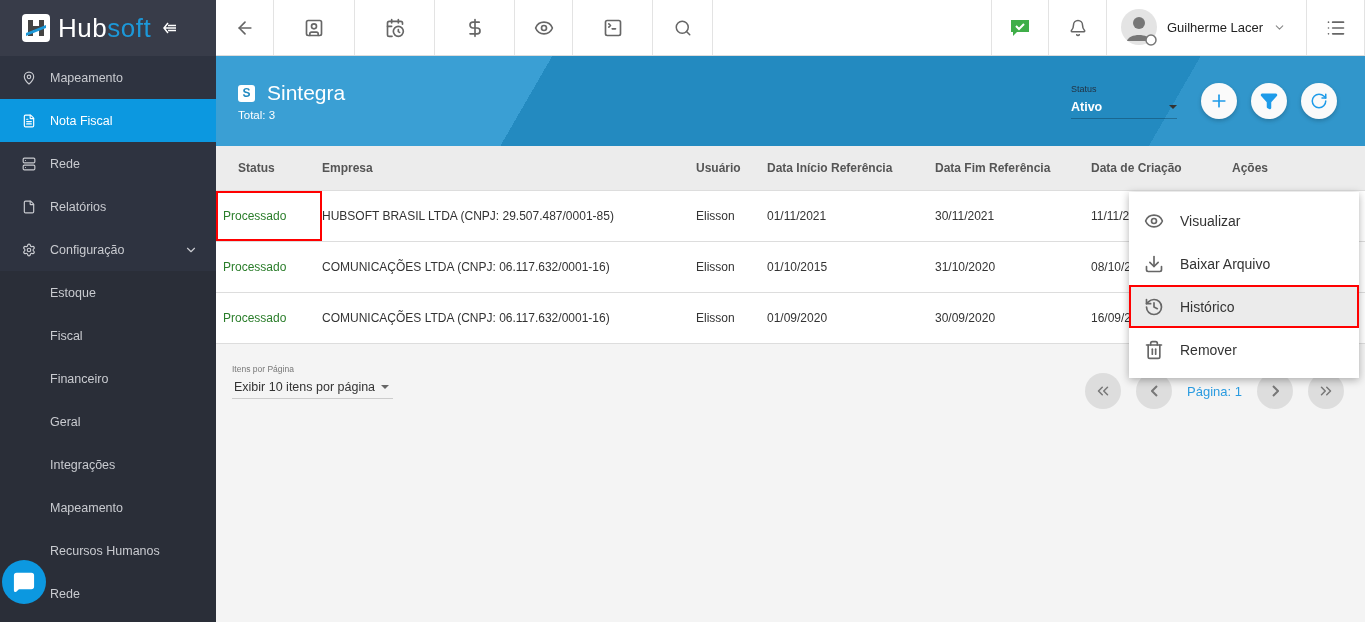  Describe the element at coordinates (36, 28) in the screenshot. I see `logo-icon` at that location.